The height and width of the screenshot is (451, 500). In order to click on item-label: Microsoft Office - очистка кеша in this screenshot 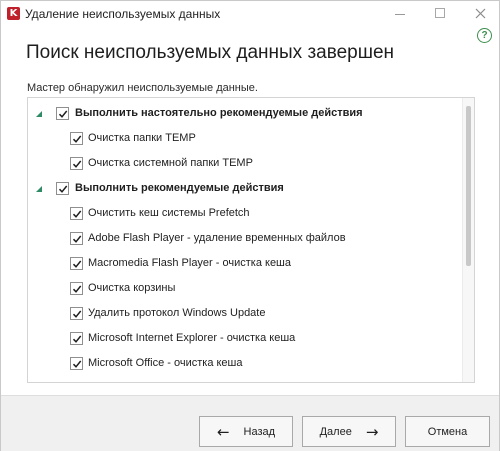, I will do `click(165, 363)`.